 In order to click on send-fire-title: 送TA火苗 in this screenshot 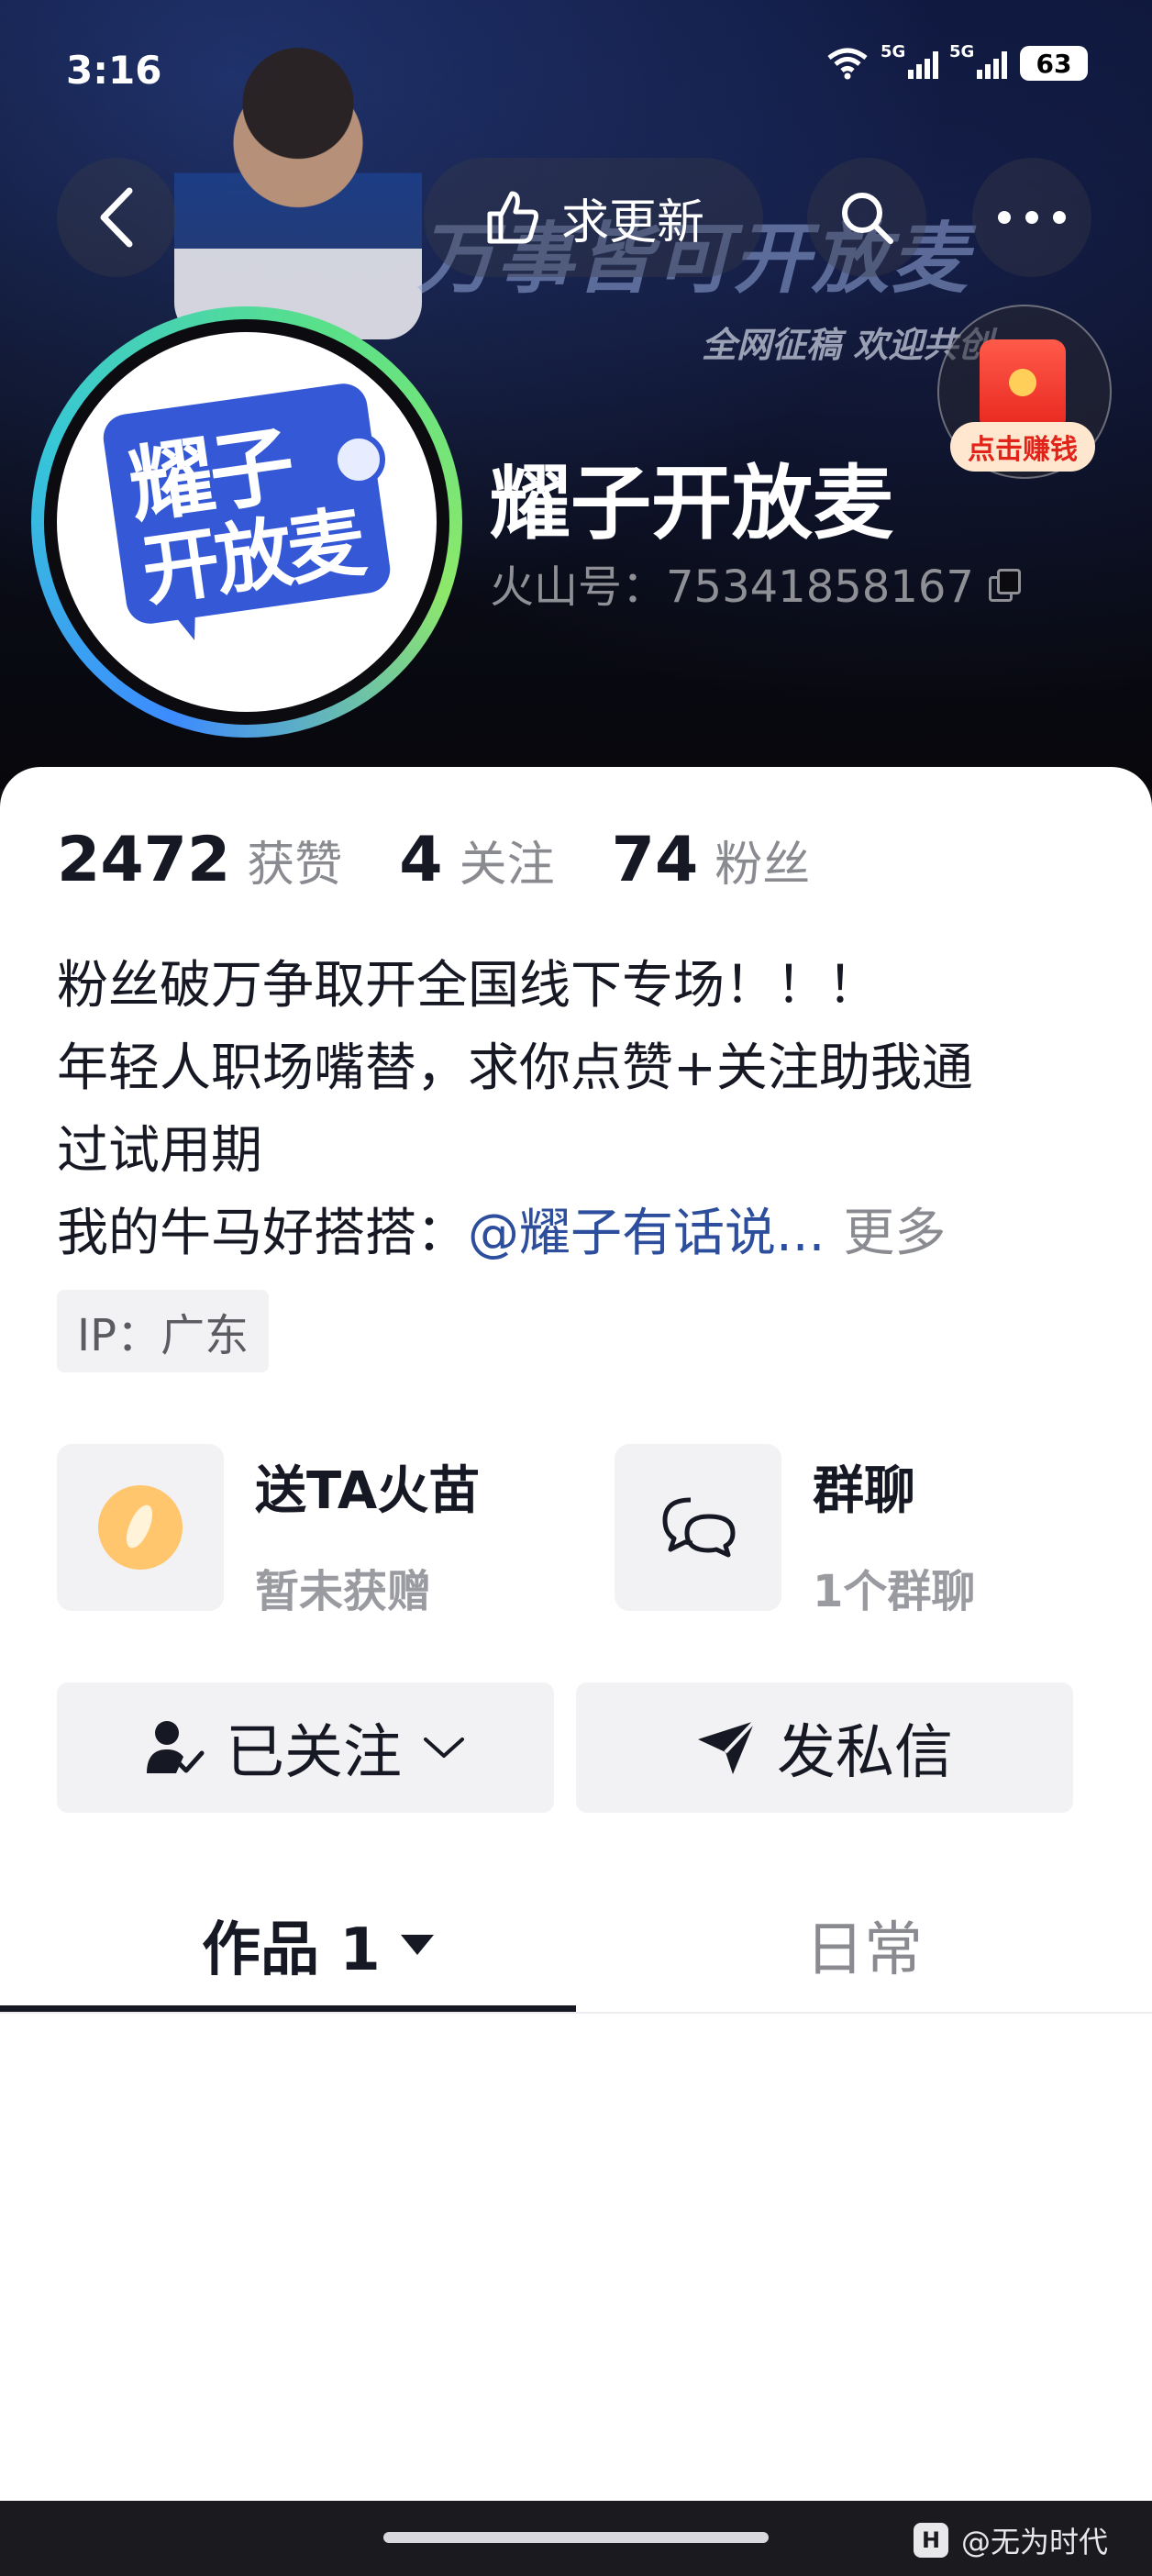, I will do `click(368, 1491)`.